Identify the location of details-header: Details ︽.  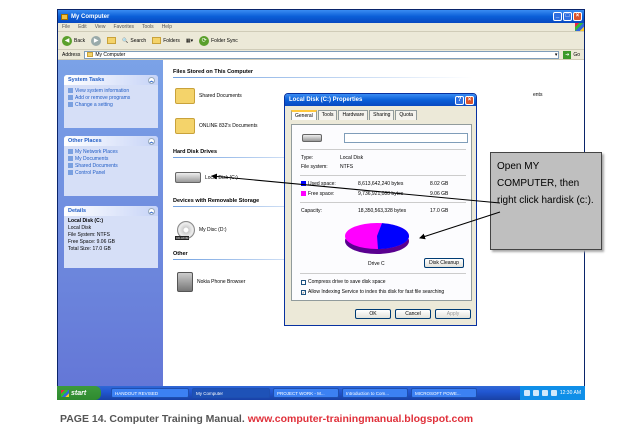
(111, 211).